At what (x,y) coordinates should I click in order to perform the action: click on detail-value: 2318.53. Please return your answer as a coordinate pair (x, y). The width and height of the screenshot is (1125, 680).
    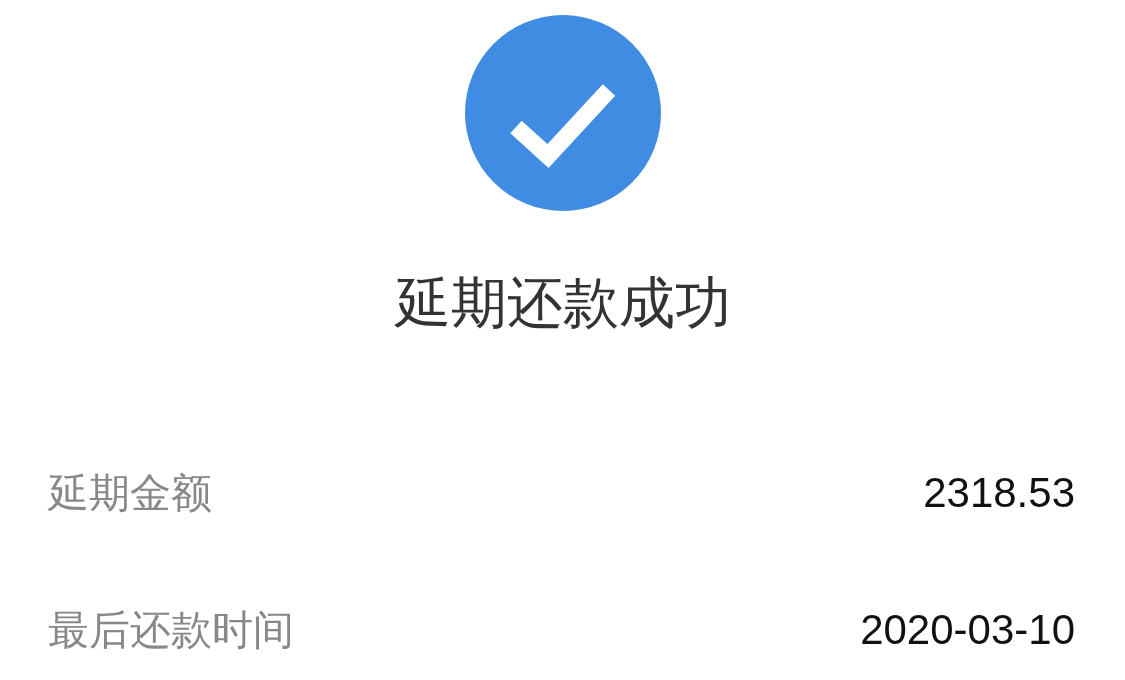
    Looking at the image, I should click on (999, 493).